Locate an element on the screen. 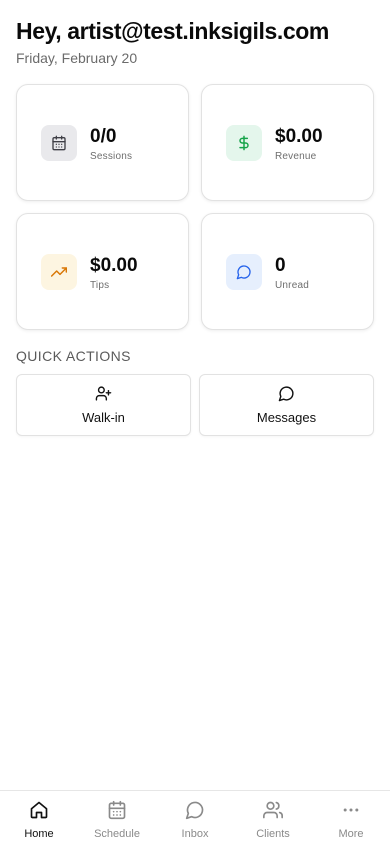 Image resolution: width=390 pixels, height=844 pixels. stat-label: Revenue is located at coordinates (296, 156).